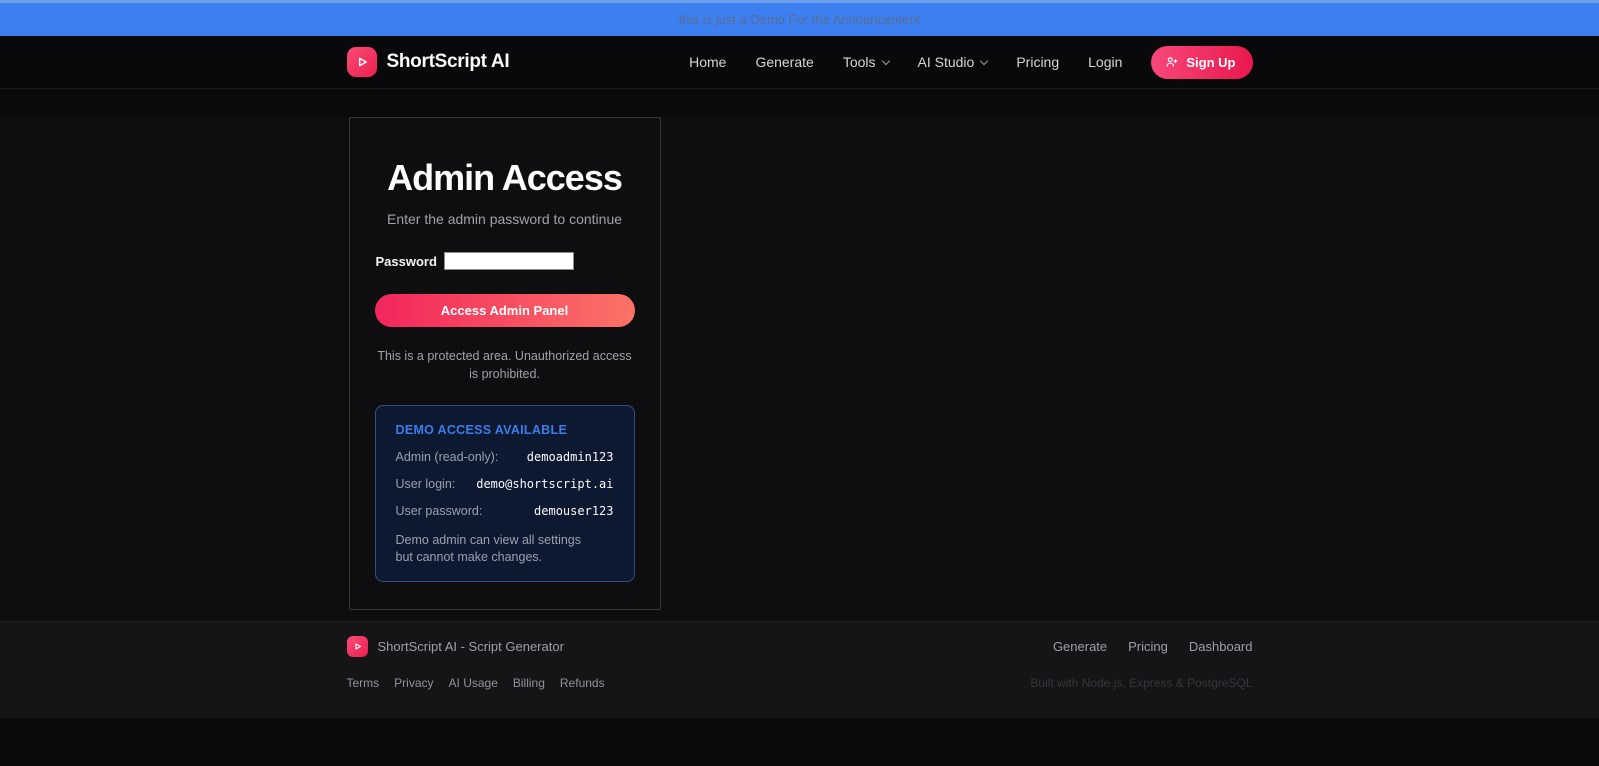  Describe the element at coordinates (1172, 62) in the screenshot. I see `user-plus-icon` at that location.